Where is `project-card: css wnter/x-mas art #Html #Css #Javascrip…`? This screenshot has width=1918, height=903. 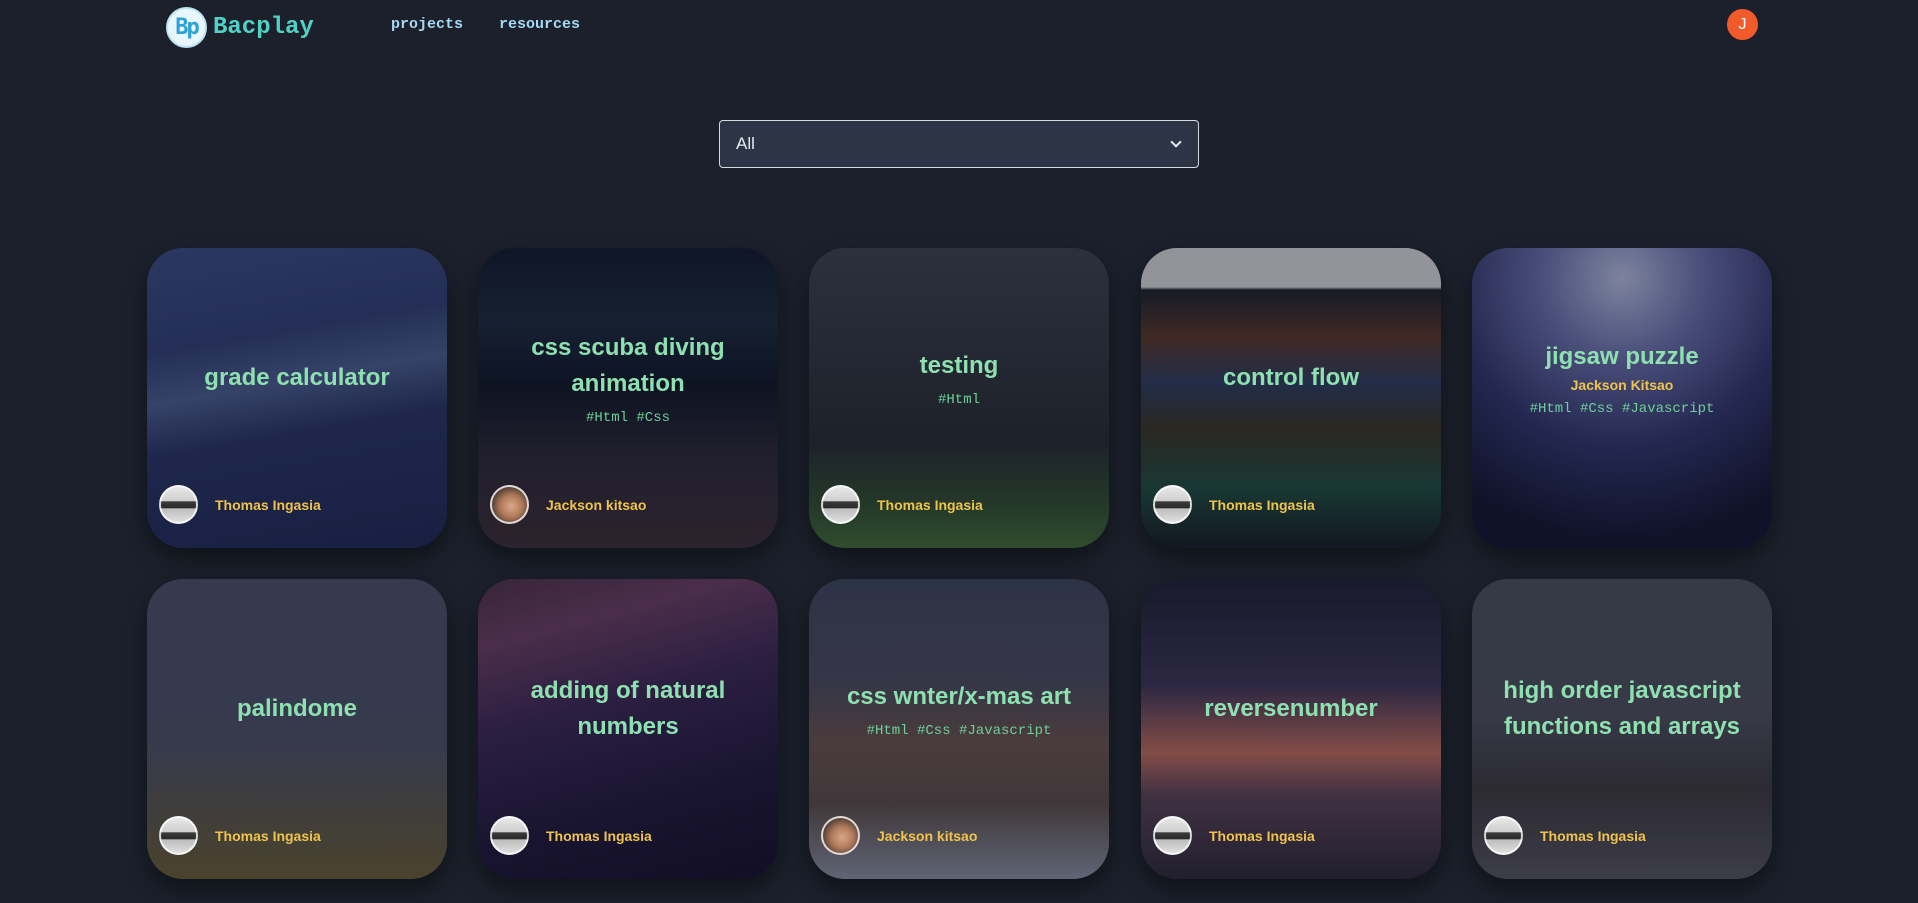 project-card: css wnter/x-mas art #Html #Css #Javascrip… is located at coordinates (959, 729).